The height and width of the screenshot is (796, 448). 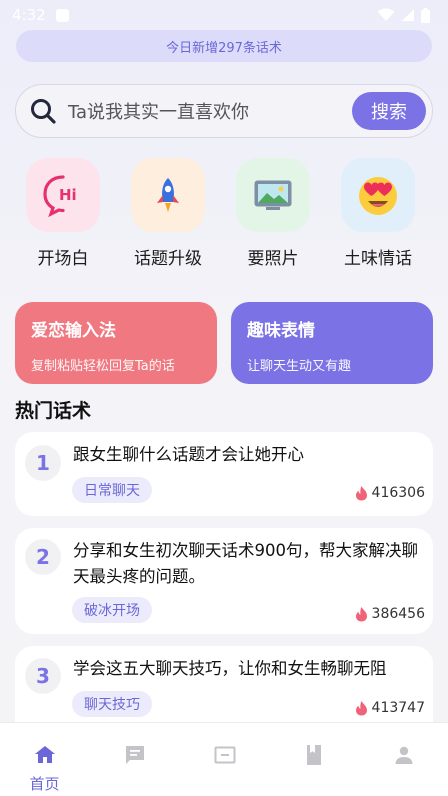 I want to click on heart-eyes-emoji-icon, so click(x=378, y=196).